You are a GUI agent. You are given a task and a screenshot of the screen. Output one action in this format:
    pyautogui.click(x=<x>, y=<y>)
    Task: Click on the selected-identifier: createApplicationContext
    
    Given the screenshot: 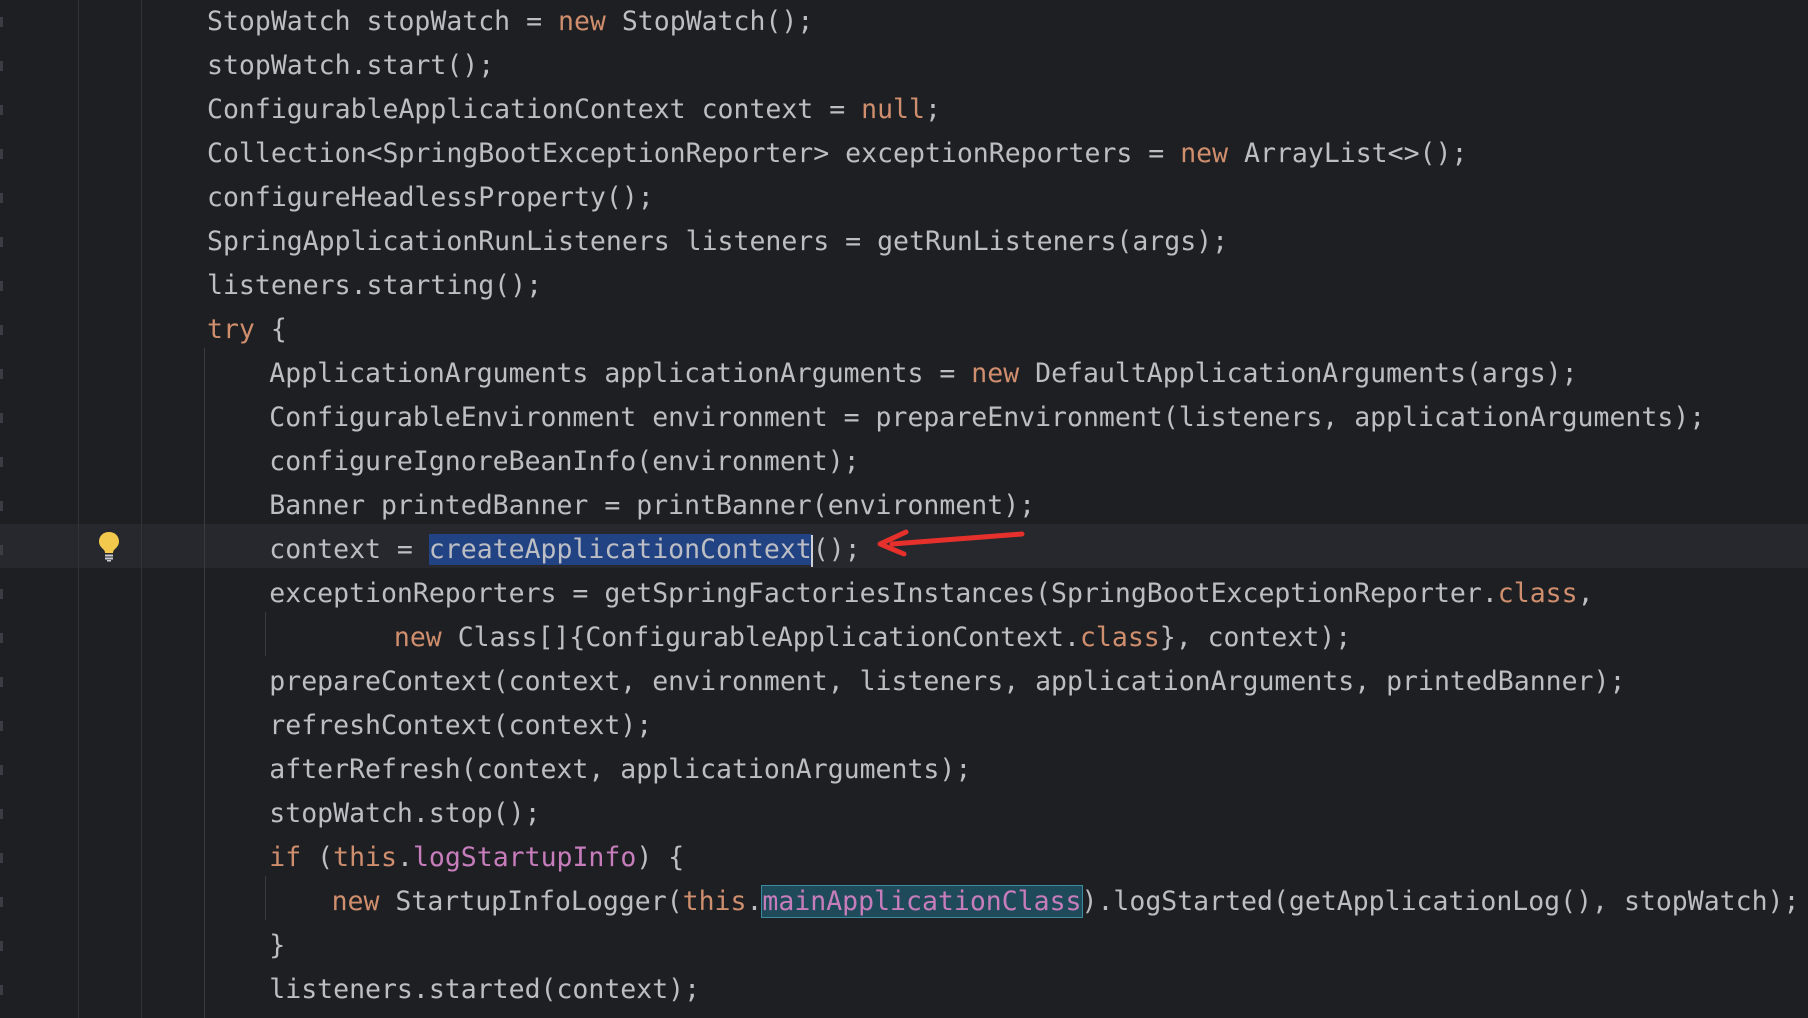 What is the action you would take?
    pyautogui.click(x=620, y=549)
    